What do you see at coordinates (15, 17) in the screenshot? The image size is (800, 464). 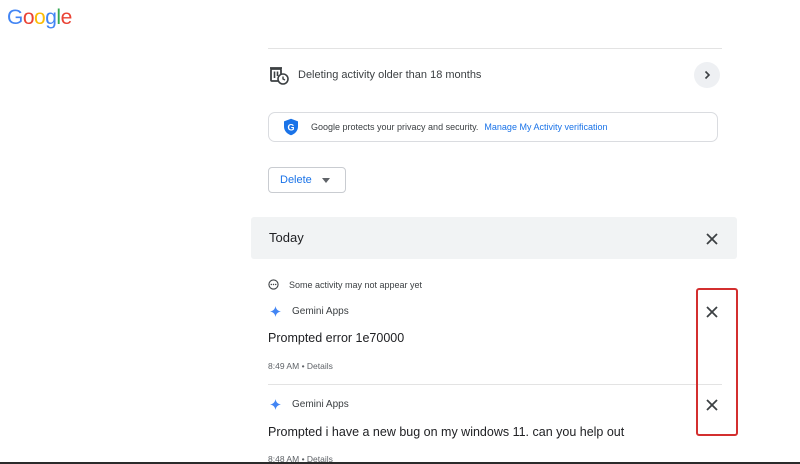 I see `logo-letter: G` at bounding box center [15, 17].